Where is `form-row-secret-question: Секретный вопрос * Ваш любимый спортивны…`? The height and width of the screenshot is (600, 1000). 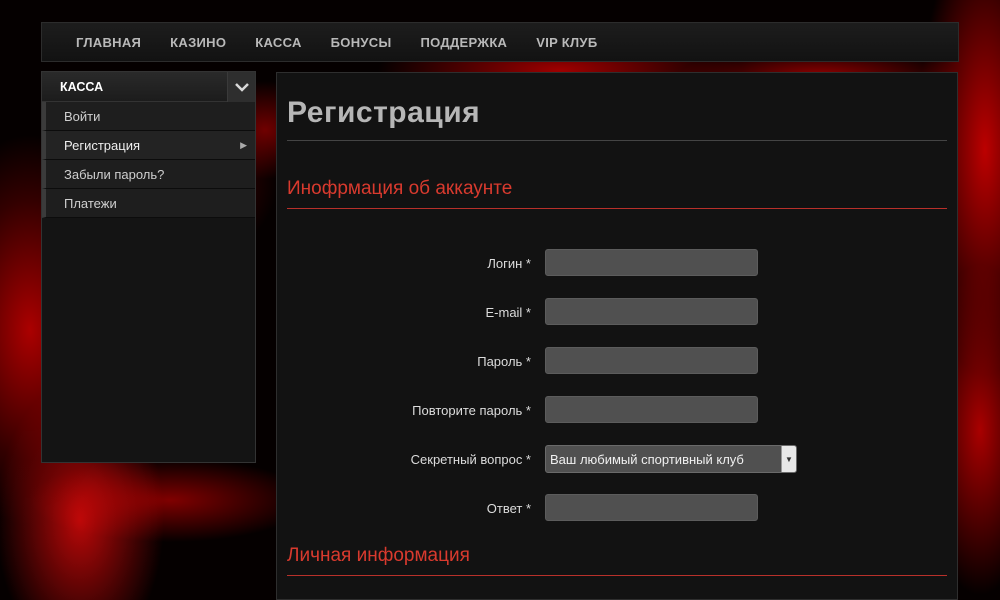
form-row-secret-question: Секретный вопрос * Ваш любимый спортивны… is located at coordinates (617, 469).